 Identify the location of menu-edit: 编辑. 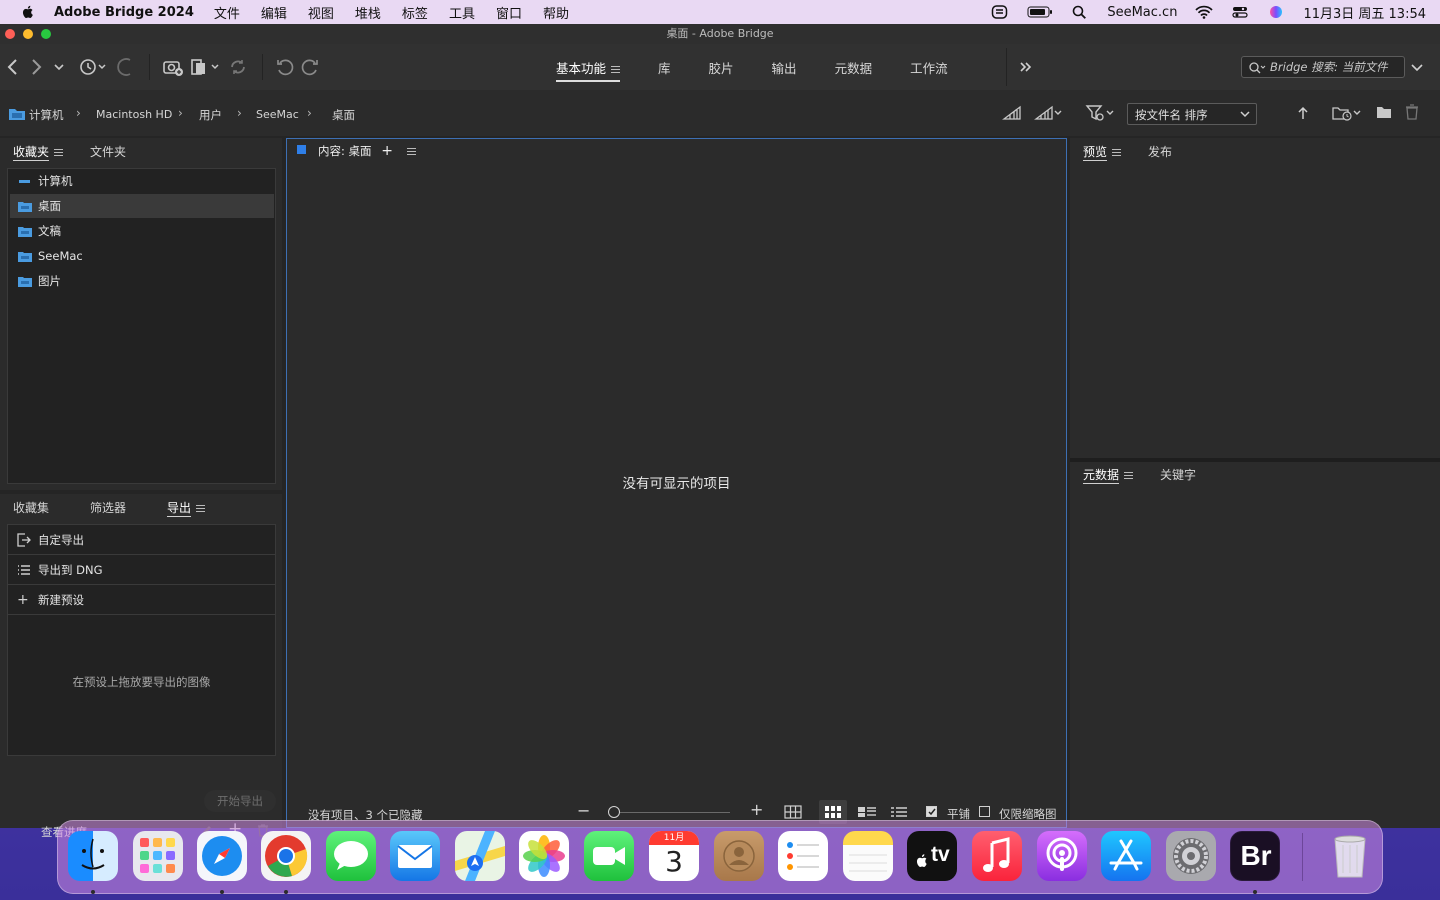
(274, 12).